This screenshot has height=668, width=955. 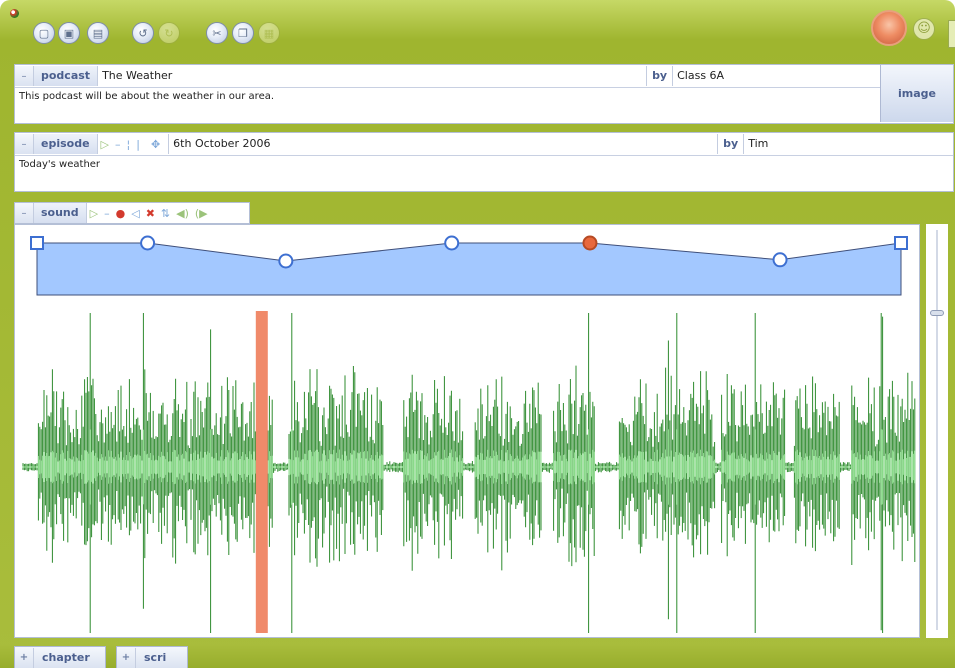 I want to click on overflow-handle, so click(x=951, y=34).